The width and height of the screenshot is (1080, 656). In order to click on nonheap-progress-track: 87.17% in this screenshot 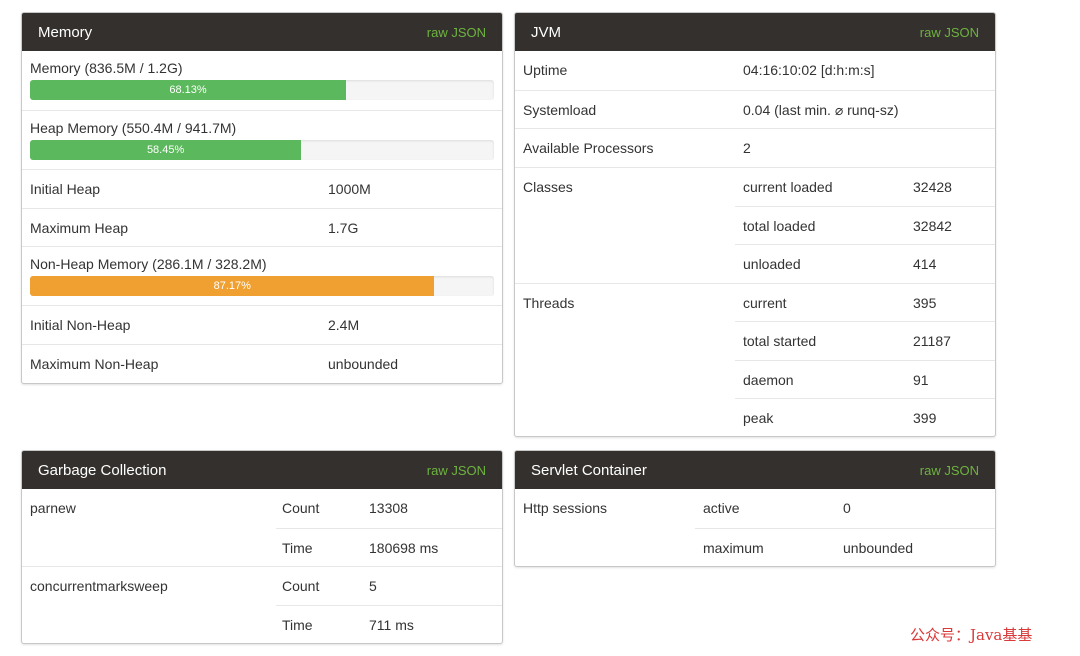, I will do `click(262, 286)`.